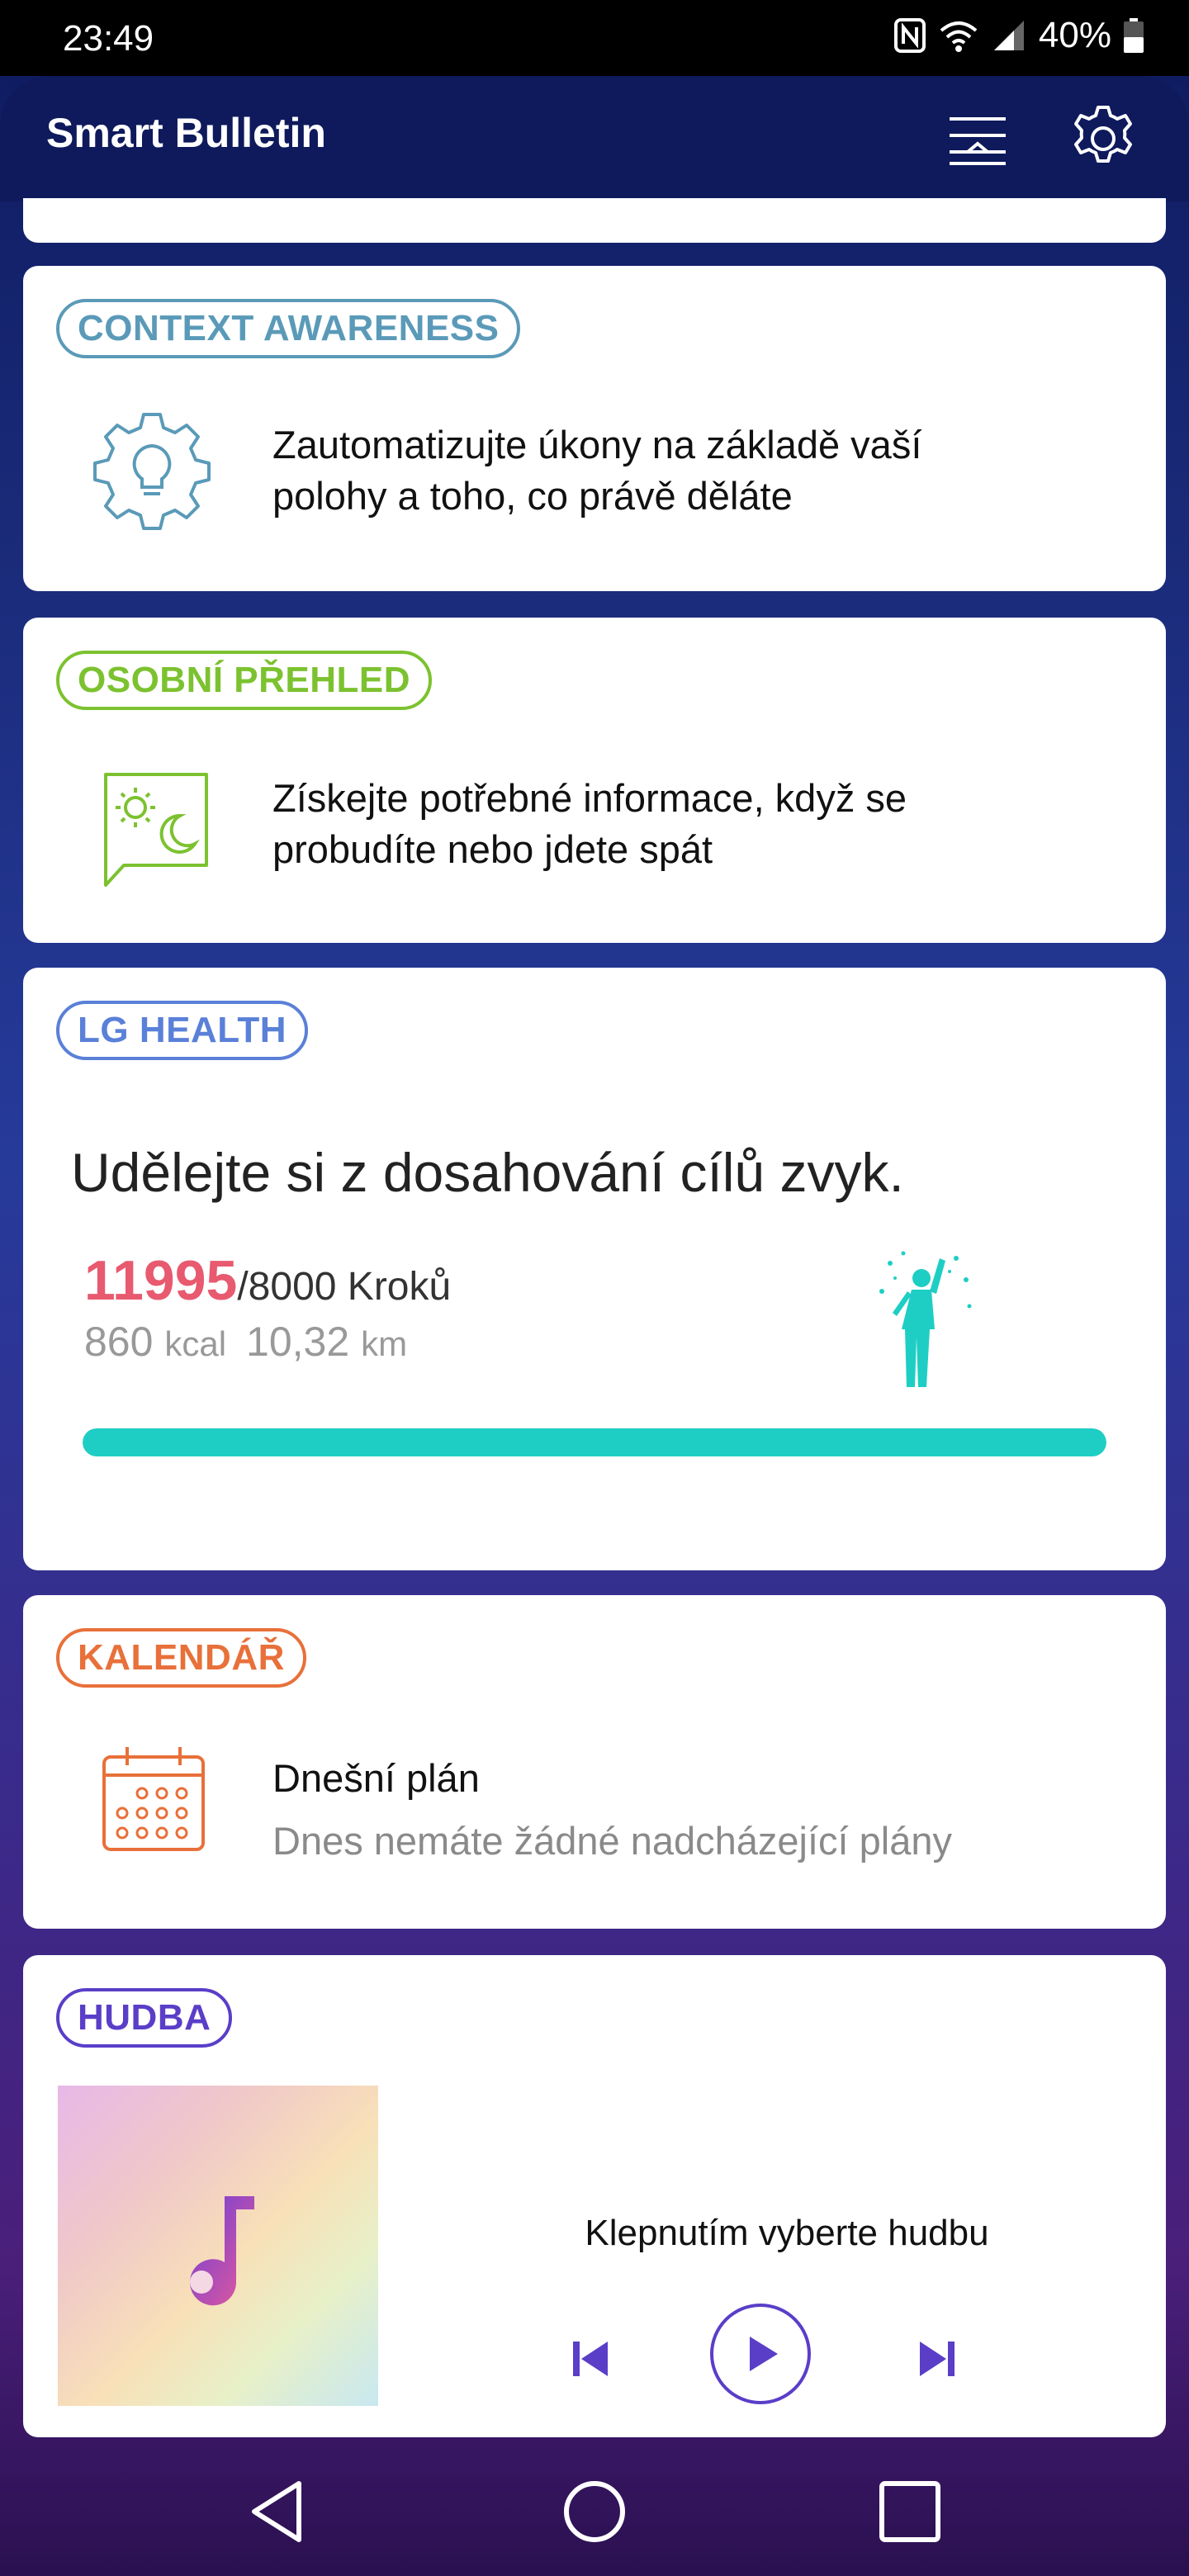 The width and height of the screenshot is (1189, 2576). What do you see at coordinates (288, 328) in the screenshot?
I see `context-awareness-chip: CONTEXT AWARENESS` at bounding box center [288, 328].